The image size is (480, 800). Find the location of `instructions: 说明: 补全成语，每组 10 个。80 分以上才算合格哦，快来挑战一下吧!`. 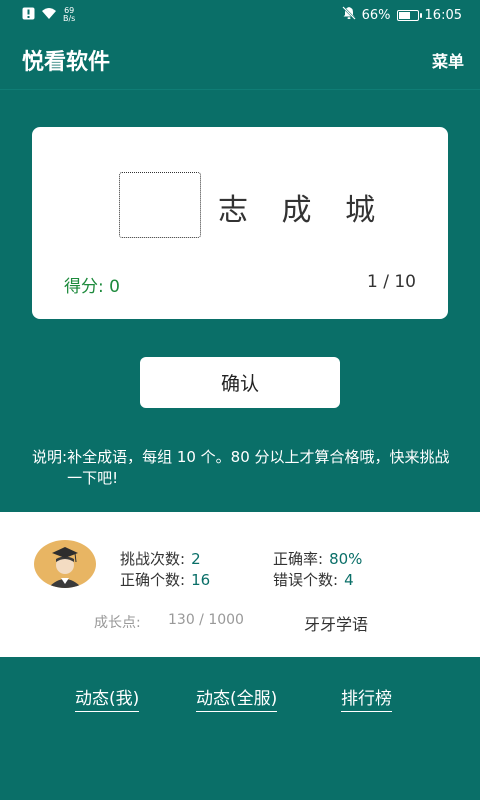

instructions: 说明: 补全成语，每组 10 个。80 分以上才算合格哦，快来挑战一下吧! is located at coordinates (242, 468).